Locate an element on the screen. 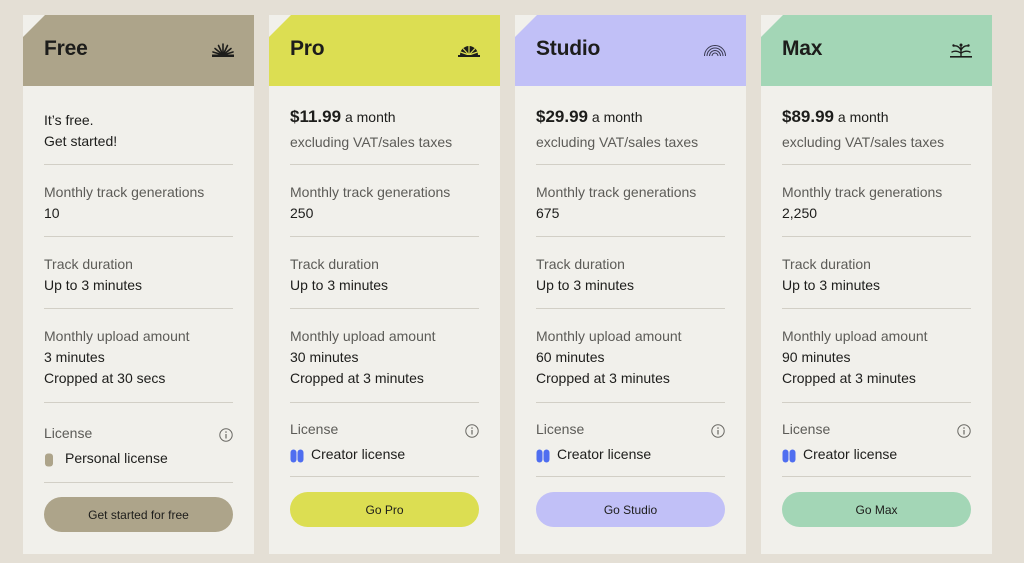 Image resolution: width=1024 pixels, height=563 pixels. upload-value: 3 minutes is located at coordinates (74, 357).